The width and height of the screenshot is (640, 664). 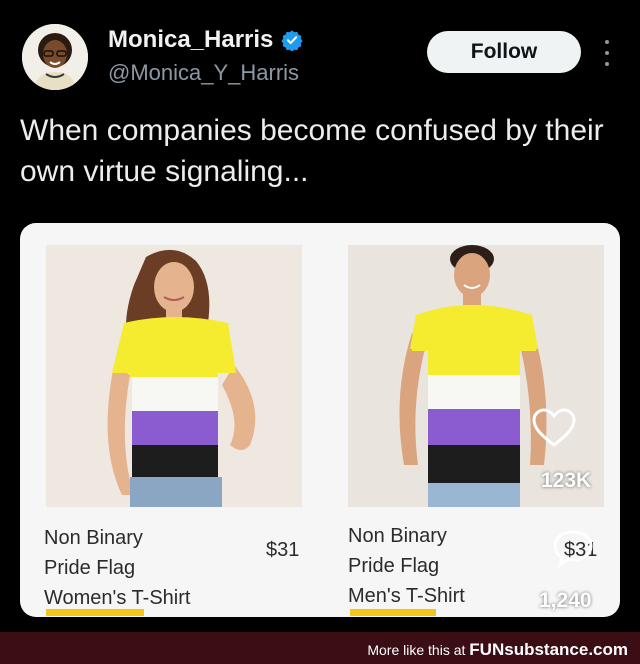 I want to click on author-name: Monica_Harris, so click(x=190, y=40).